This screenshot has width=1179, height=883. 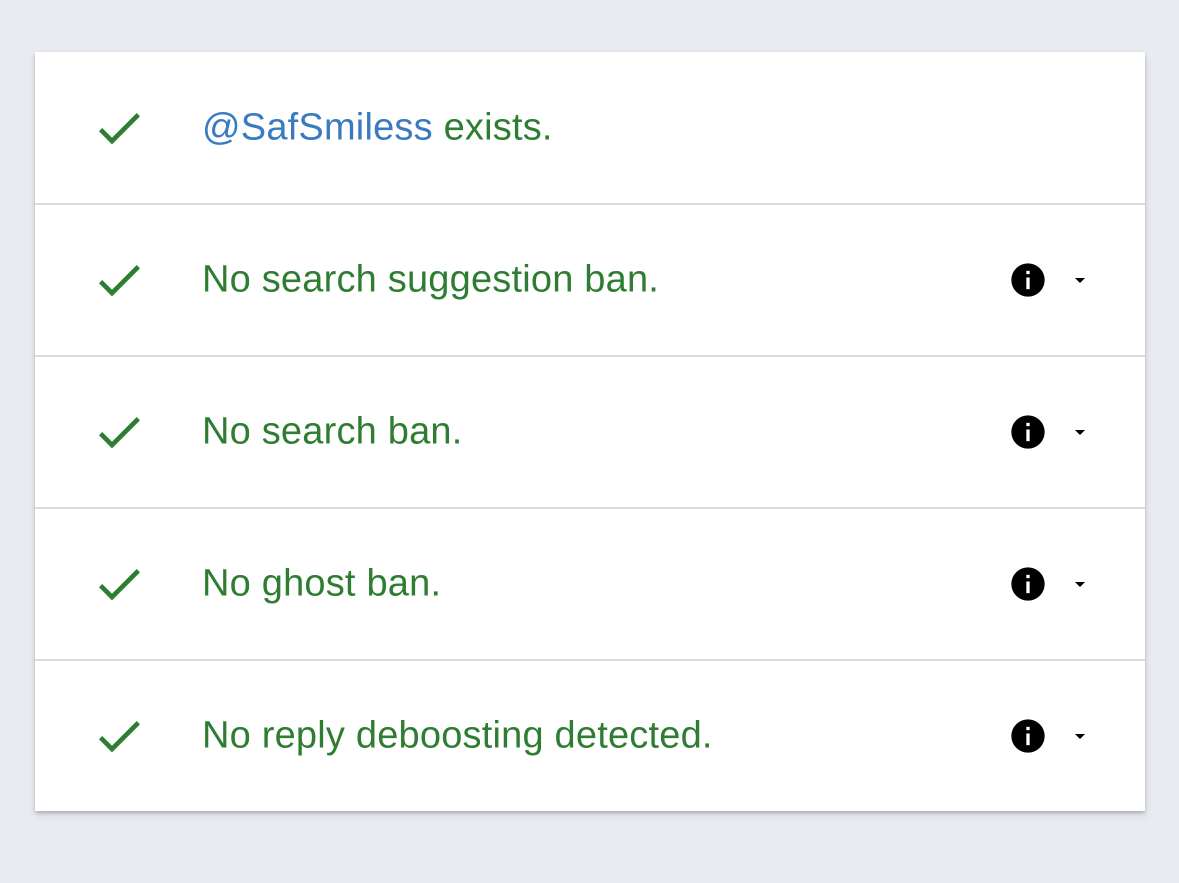 What do you see at coordinates (332, 431) in the screenshot?
I see `result-label: No search ban.` at bounding box center [332, 431].